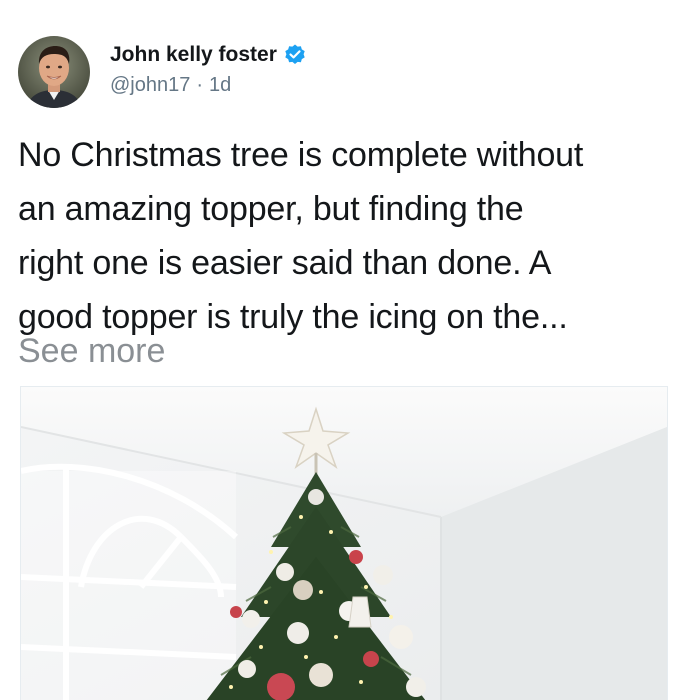 This screenshot has height=700, width=700. What do you see at coordinates (54, 72) in the screenshot?
I see `avatar` at bounding box center [54, 72].